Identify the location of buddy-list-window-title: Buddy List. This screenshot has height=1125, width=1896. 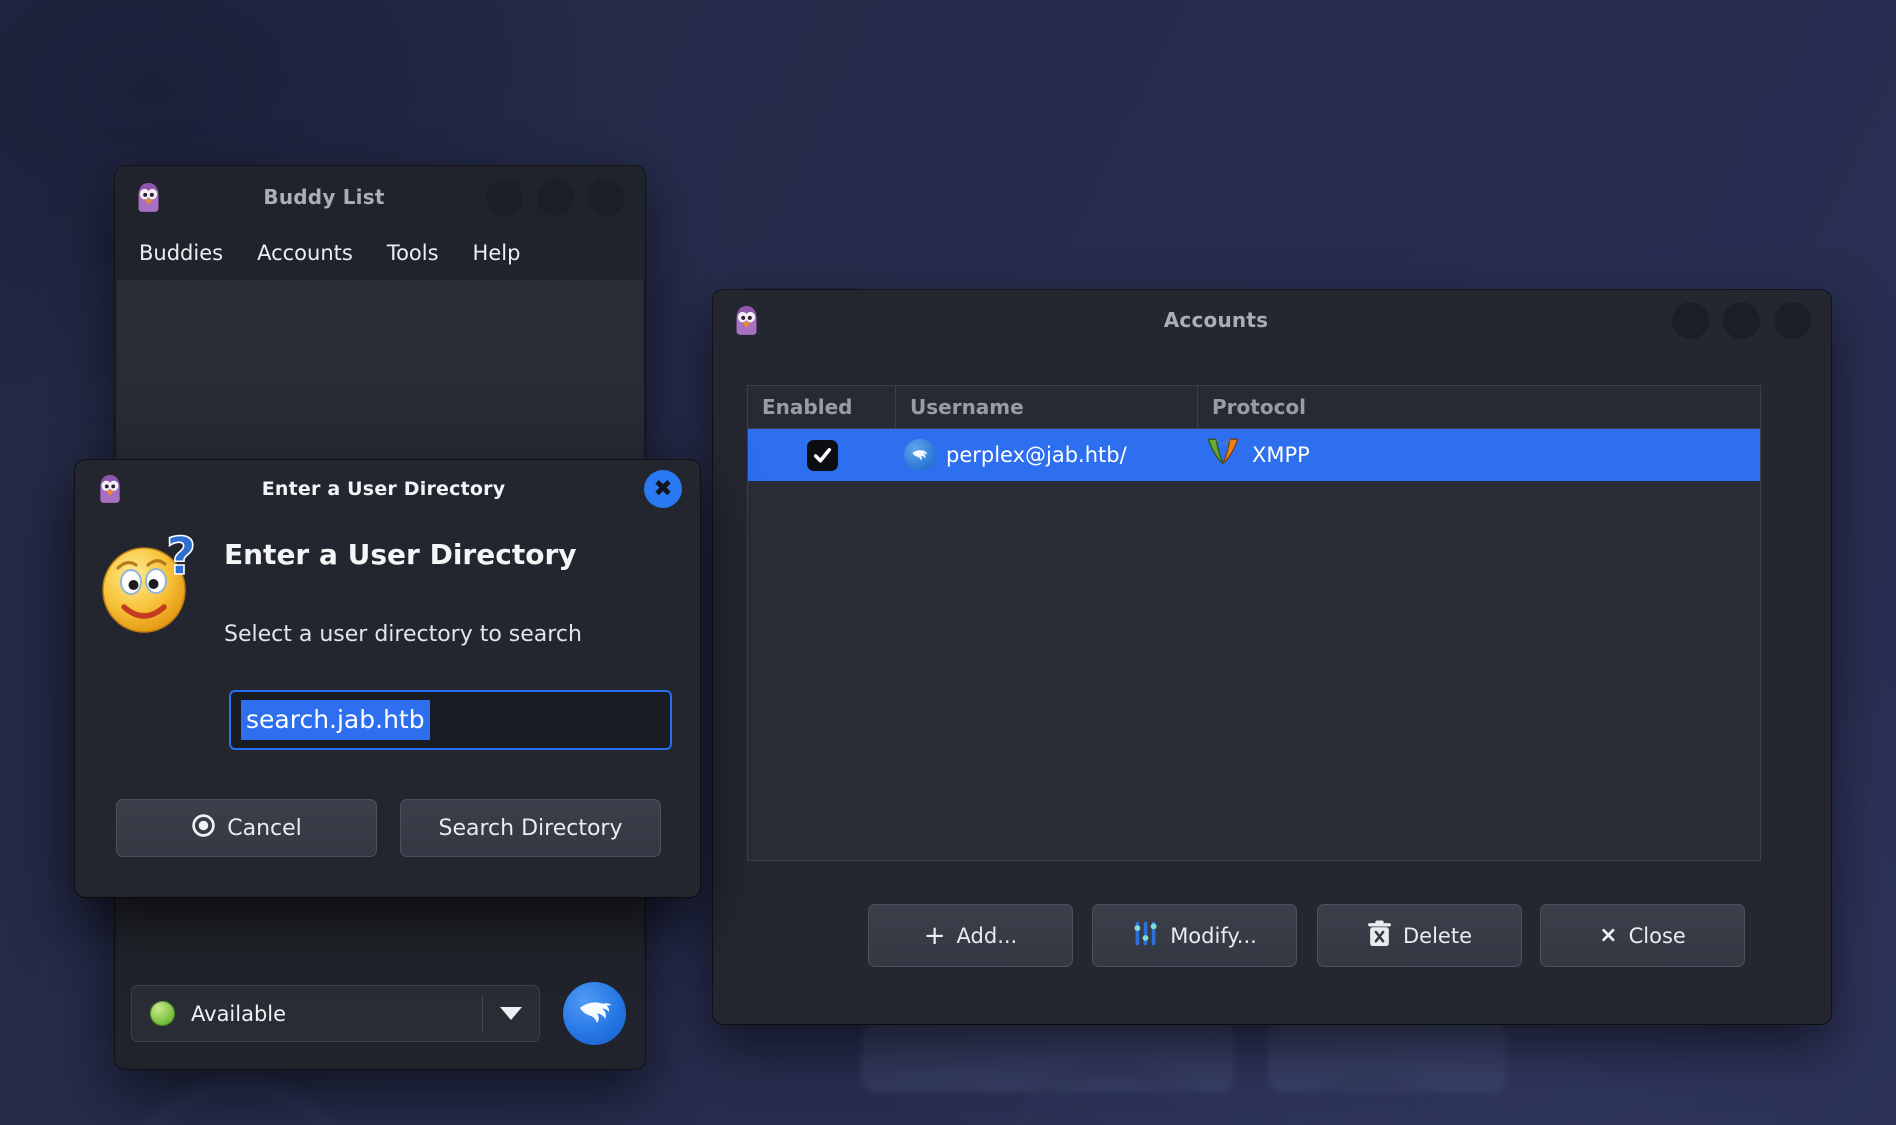
(324, 197).